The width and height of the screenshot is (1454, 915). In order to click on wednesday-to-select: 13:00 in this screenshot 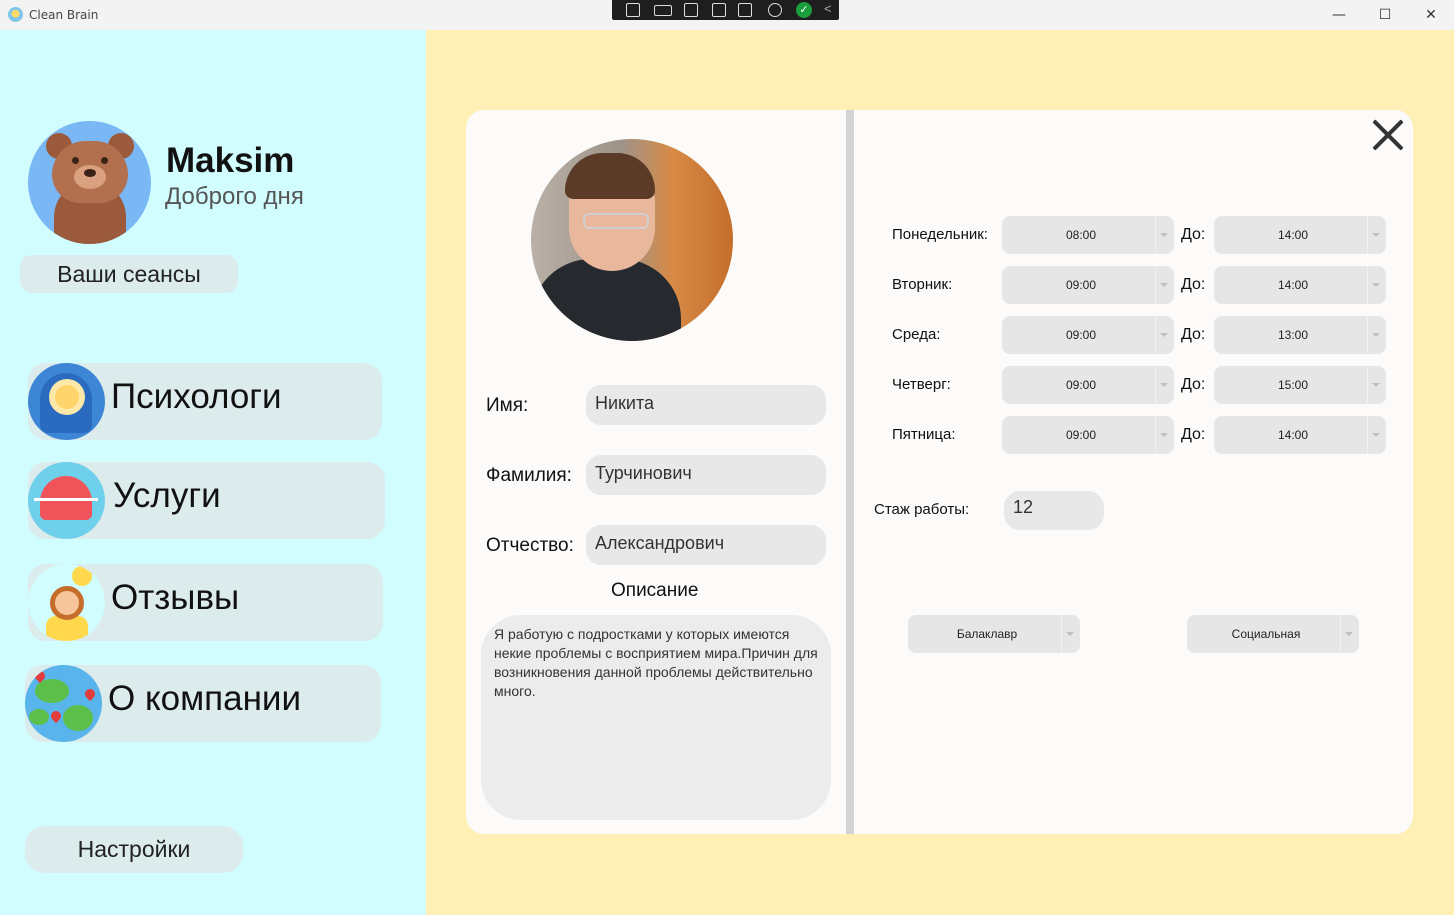, I will do `click(1300, 335)`.